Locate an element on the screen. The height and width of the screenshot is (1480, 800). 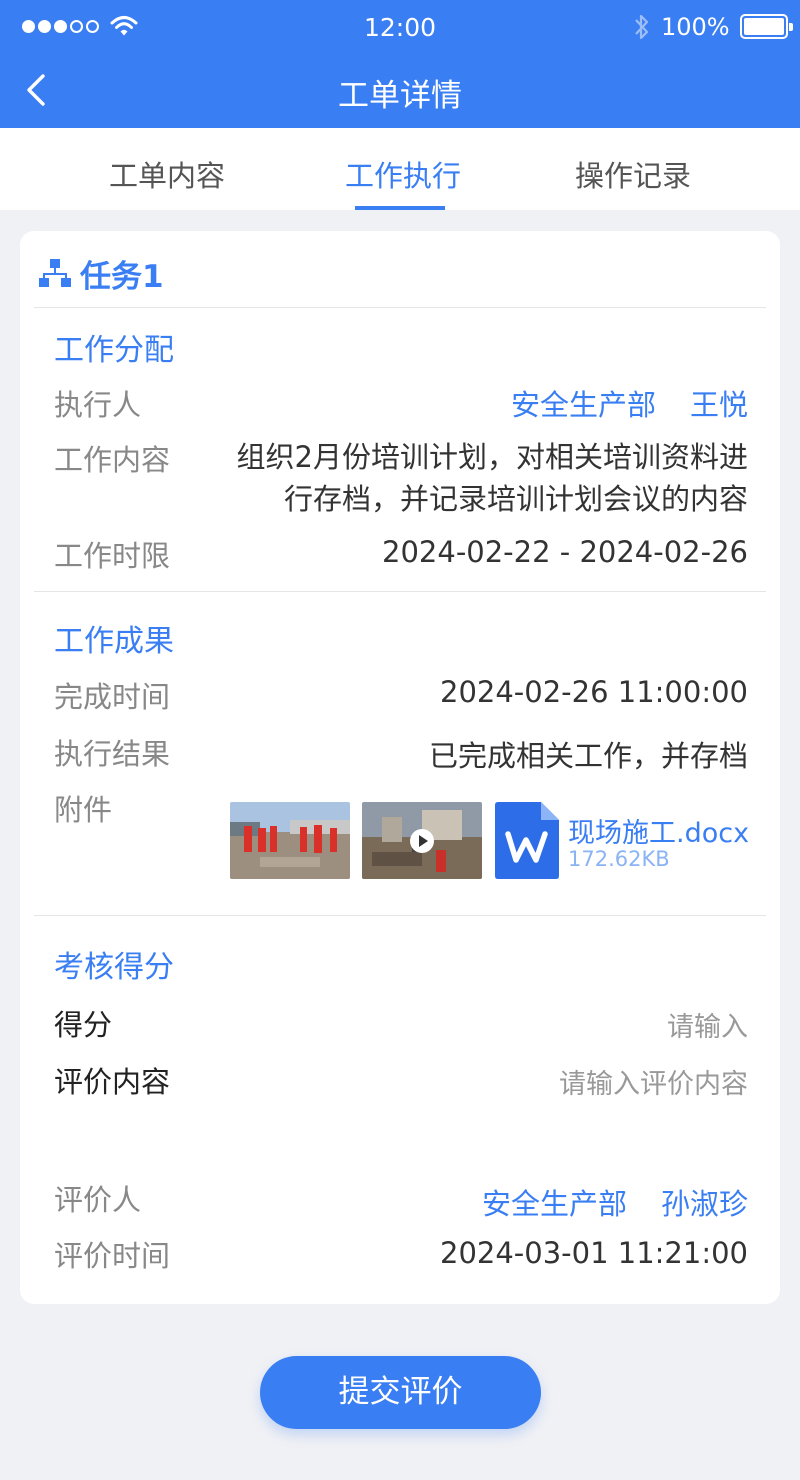
executor-value: 安全生产部 王悦 is located at coordinates (629, 403).